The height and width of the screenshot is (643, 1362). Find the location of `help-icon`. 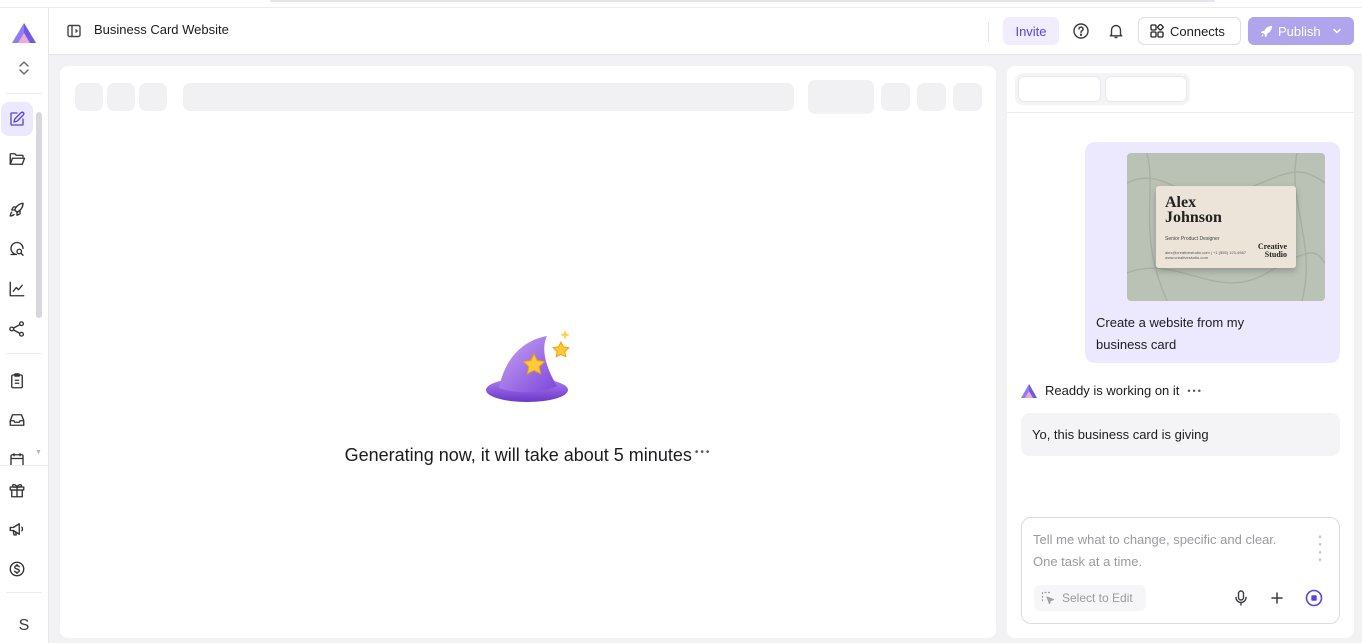

help-icon is located at coordinates (1081, 31).